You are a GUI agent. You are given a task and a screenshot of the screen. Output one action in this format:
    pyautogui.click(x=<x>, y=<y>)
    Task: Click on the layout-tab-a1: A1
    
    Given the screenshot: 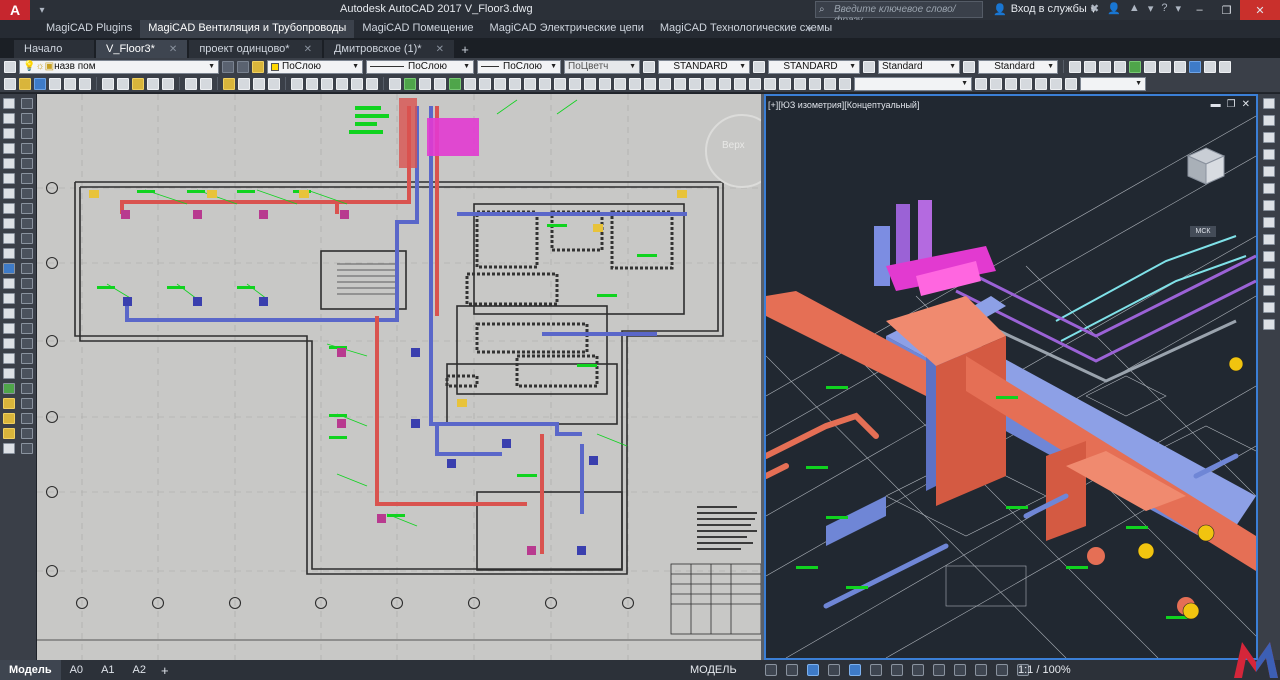 What is the action you would take?
    pyautogui.click(x=107, y=670)
    